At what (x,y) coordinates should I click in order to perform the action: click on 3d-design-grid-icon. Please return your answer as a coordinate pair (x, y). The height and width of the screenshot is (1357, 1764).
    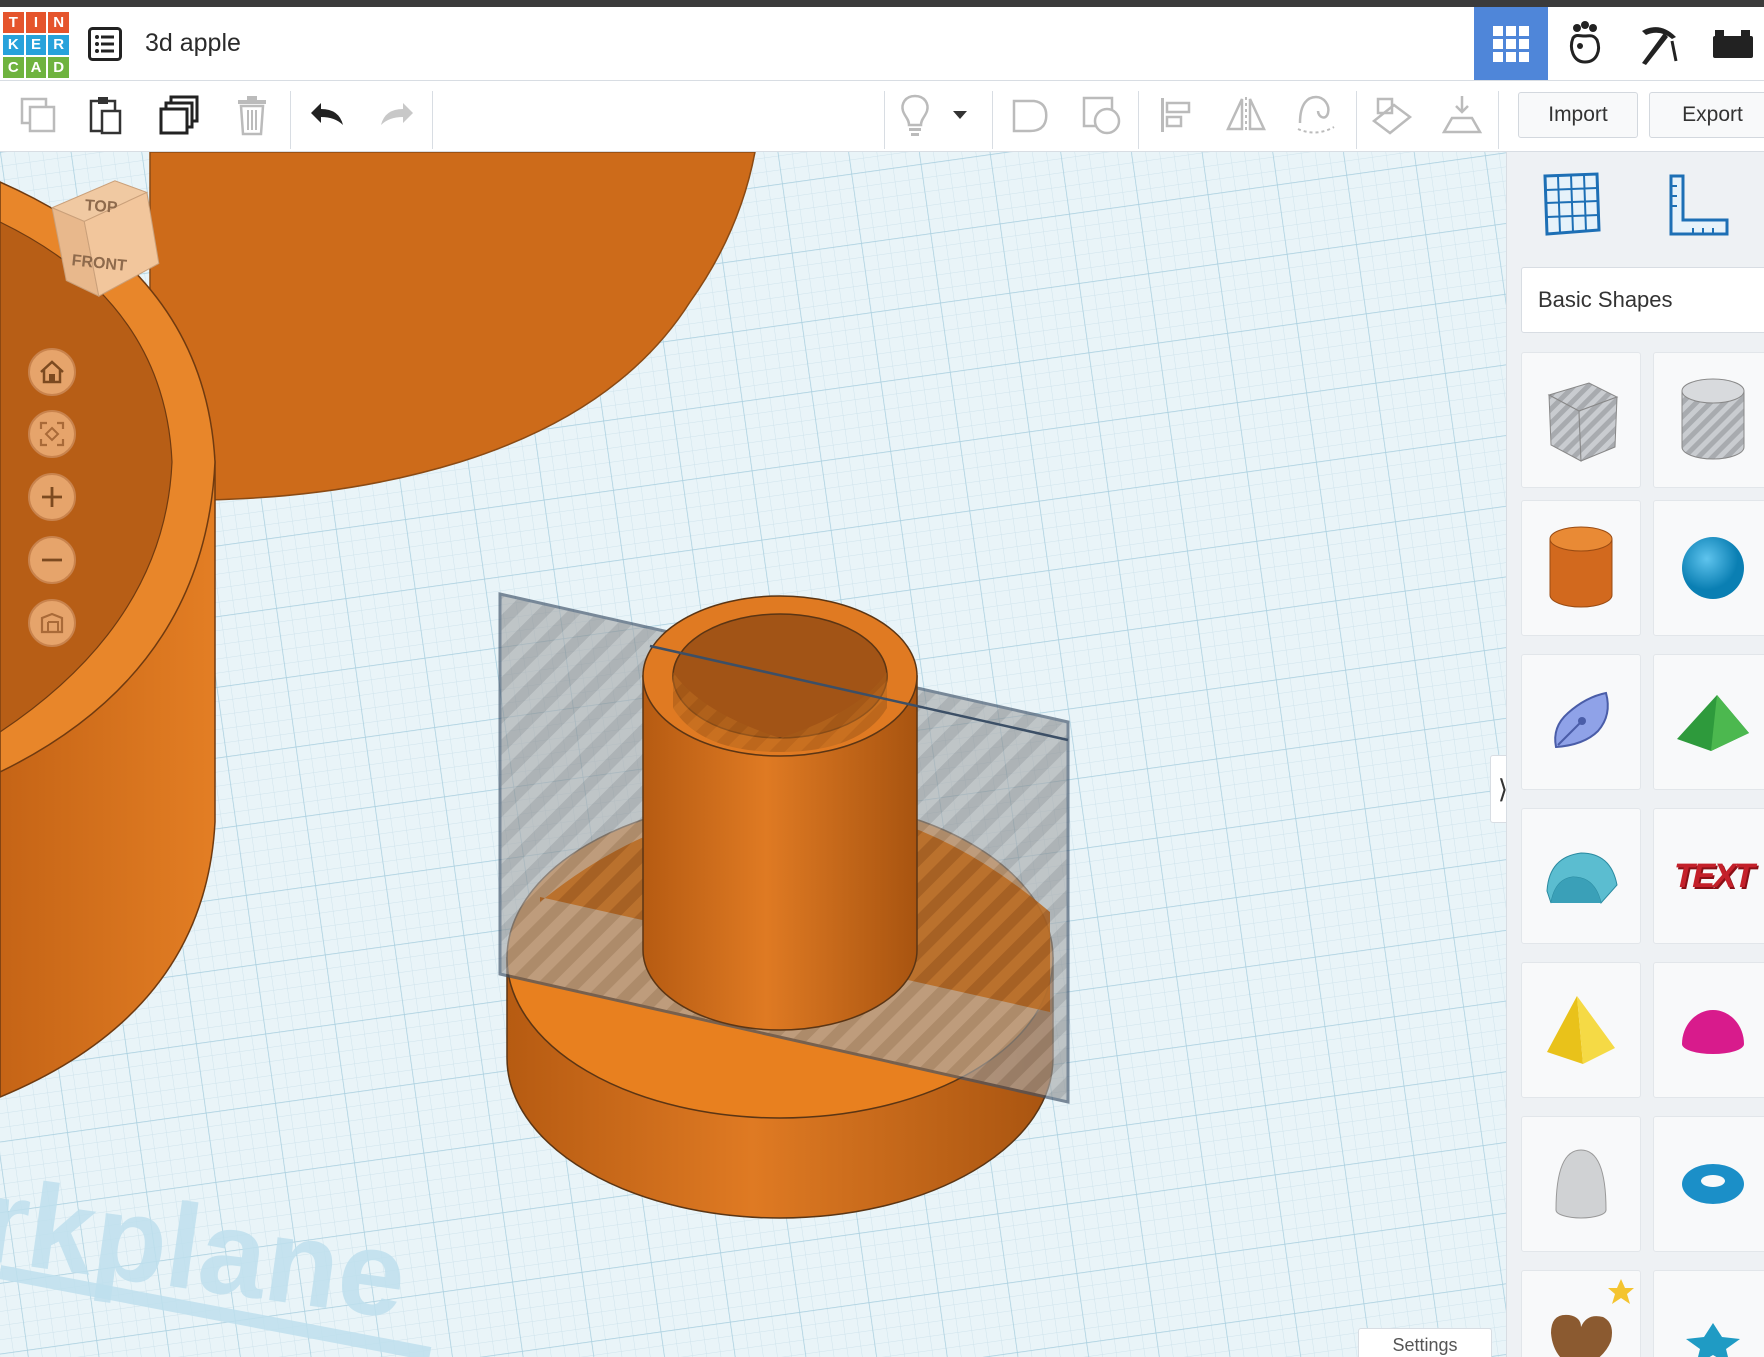
    Looking at the image, I should click on (1511, 43).